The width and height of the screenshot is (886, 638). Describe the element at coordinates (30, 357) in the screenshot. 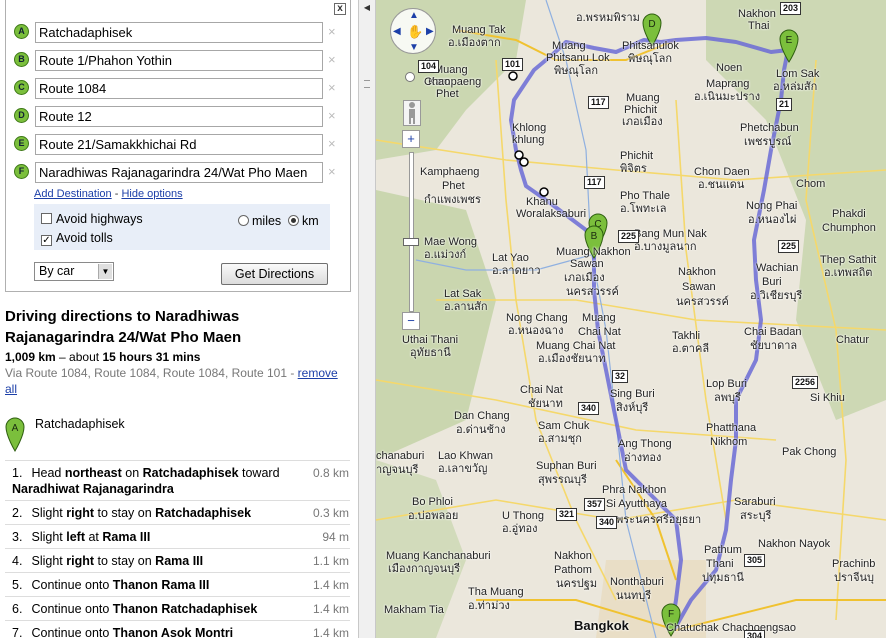

I see `total-distance: 1,009 km` at that location.